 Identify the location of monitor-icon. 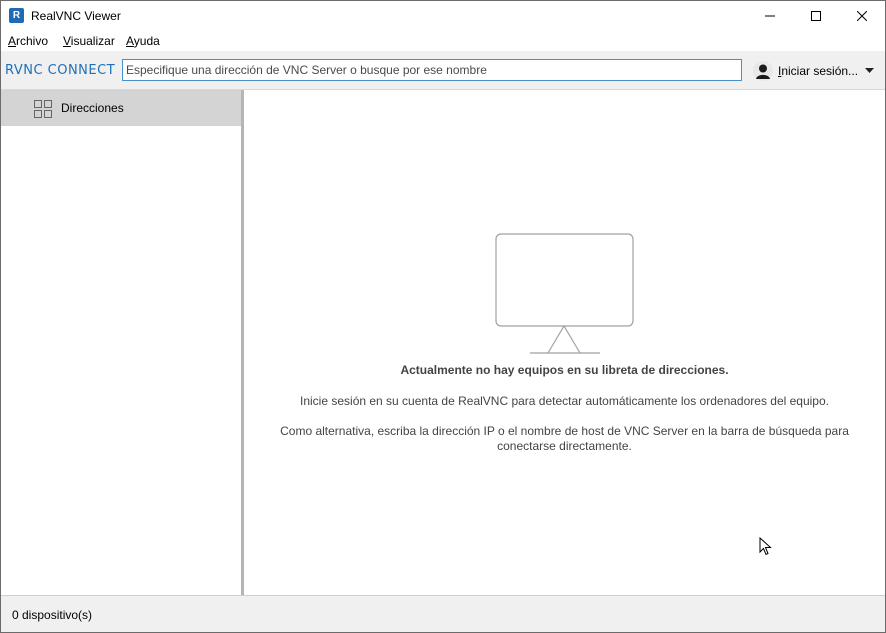
(564, 293).